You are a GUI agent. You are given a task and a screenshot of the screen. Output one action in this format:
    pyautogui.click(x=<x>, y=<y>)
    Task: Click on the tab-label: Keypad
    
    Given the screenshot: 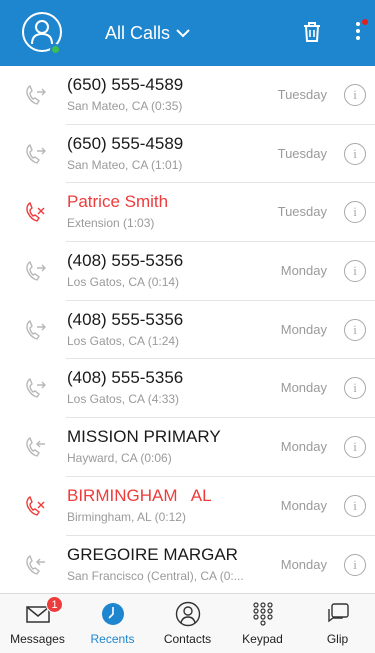 What is the action you would take?
    pyautogui.click(x=262, y=639)
    